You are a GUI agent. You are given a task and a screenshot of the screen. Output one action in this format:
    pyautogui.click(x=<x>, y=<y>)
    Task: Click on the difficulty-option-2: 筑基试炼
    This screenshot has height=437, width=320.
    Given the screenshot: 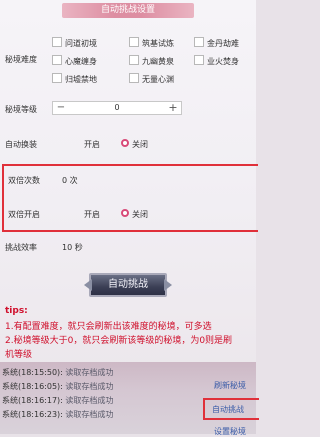 What is the action you would take?
    pyautogui.click(x=158, y=43)
    